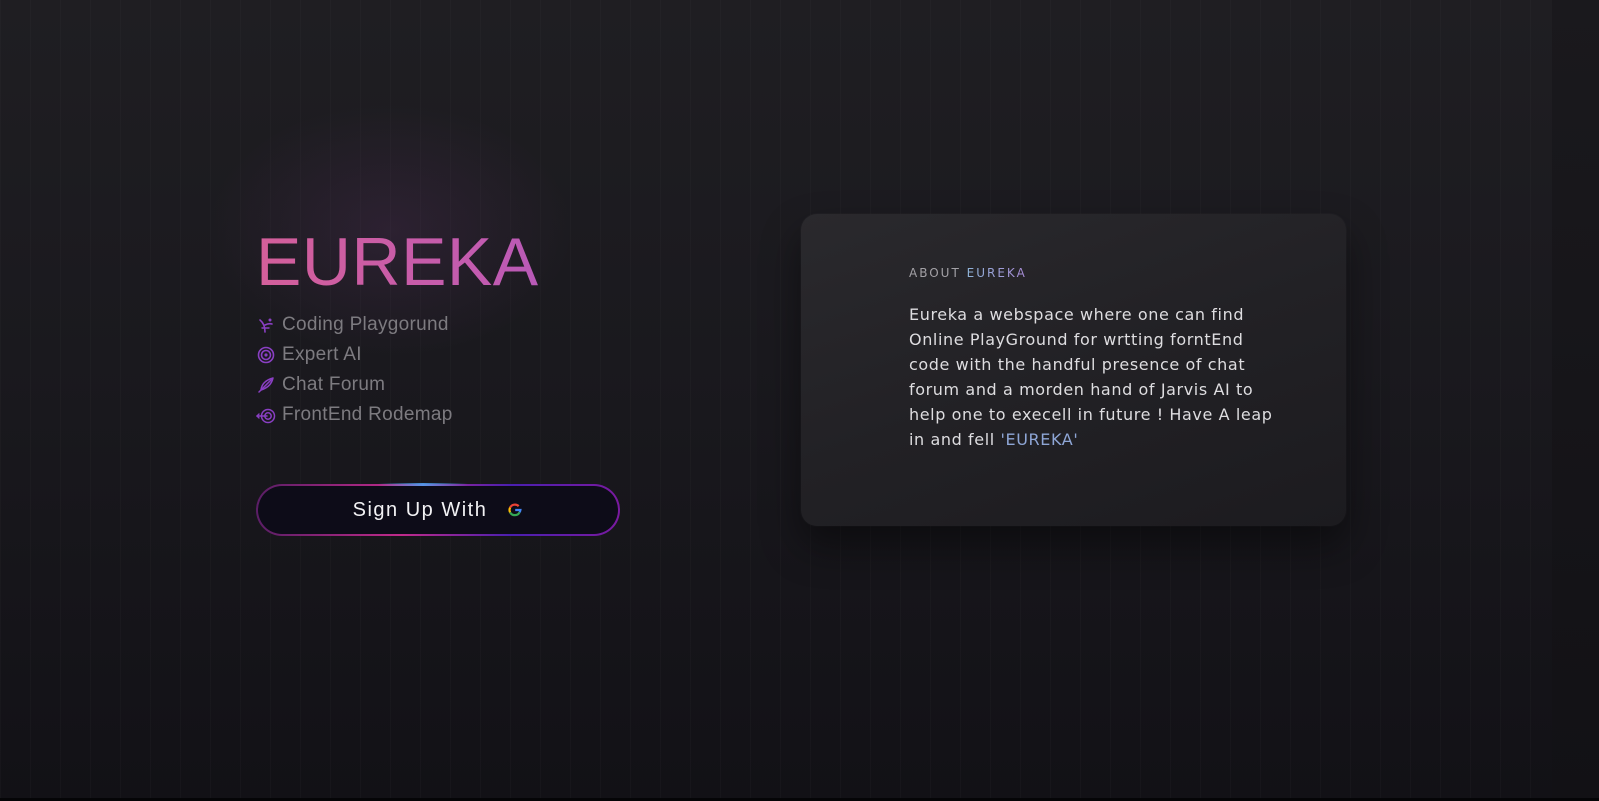  I want to click on sign-up-button: Sign Up With, so click(438, 509).